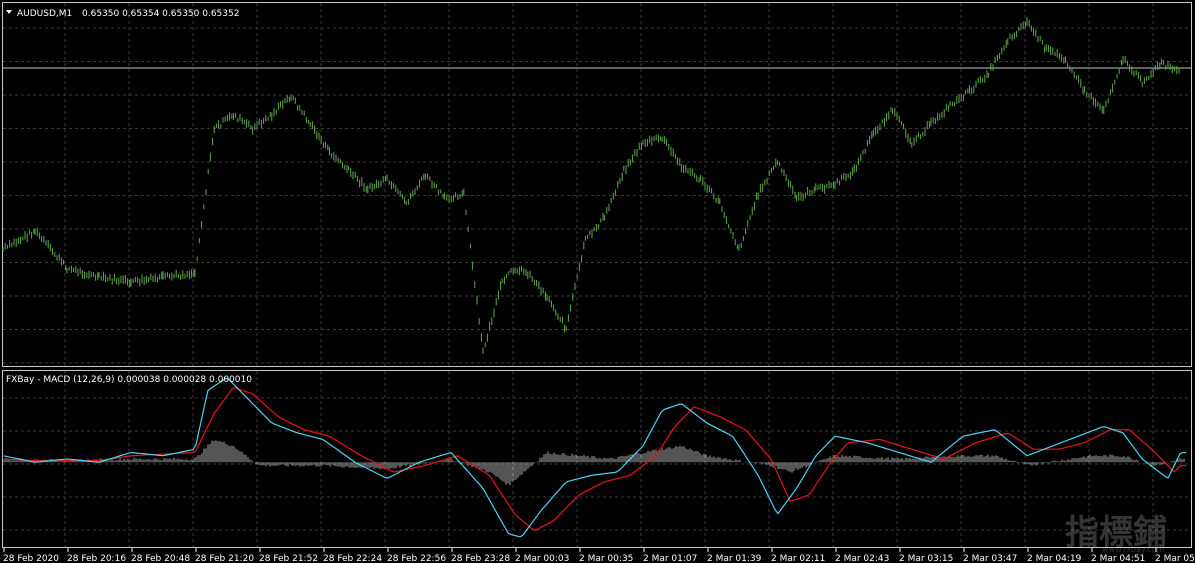 Image resolution: width=1195 pixels, height=563 pixels. What do you see at coordinates (862, 558) in the screenshot?
I see `time-label: 2 Mar 02:43` at bounding box center [862, 558].